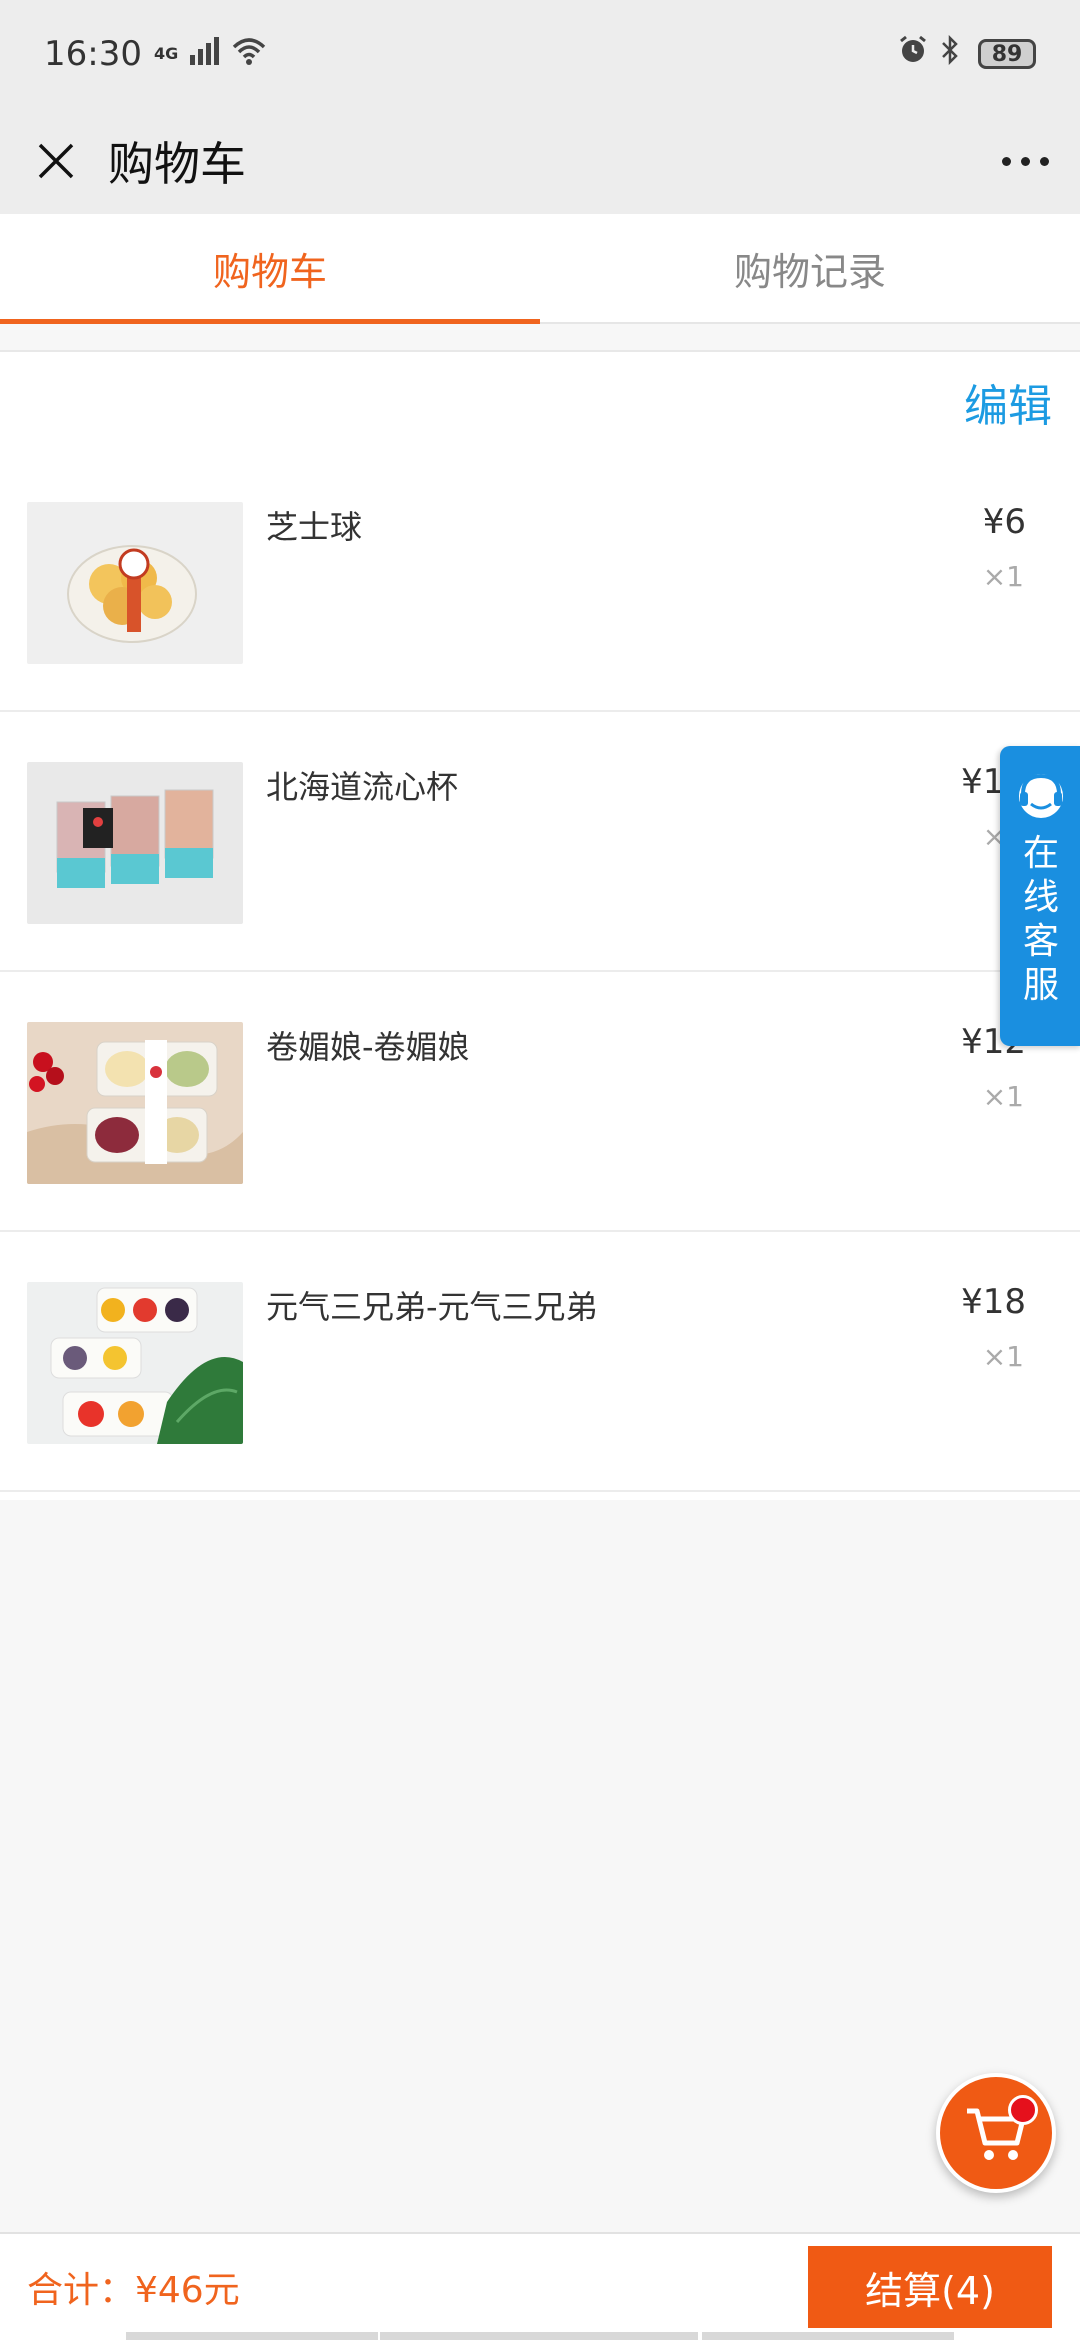  Describe the element at coordinates (930, 2287) in the screenshot. I see `checkout-button: 结算(4)` at that location.